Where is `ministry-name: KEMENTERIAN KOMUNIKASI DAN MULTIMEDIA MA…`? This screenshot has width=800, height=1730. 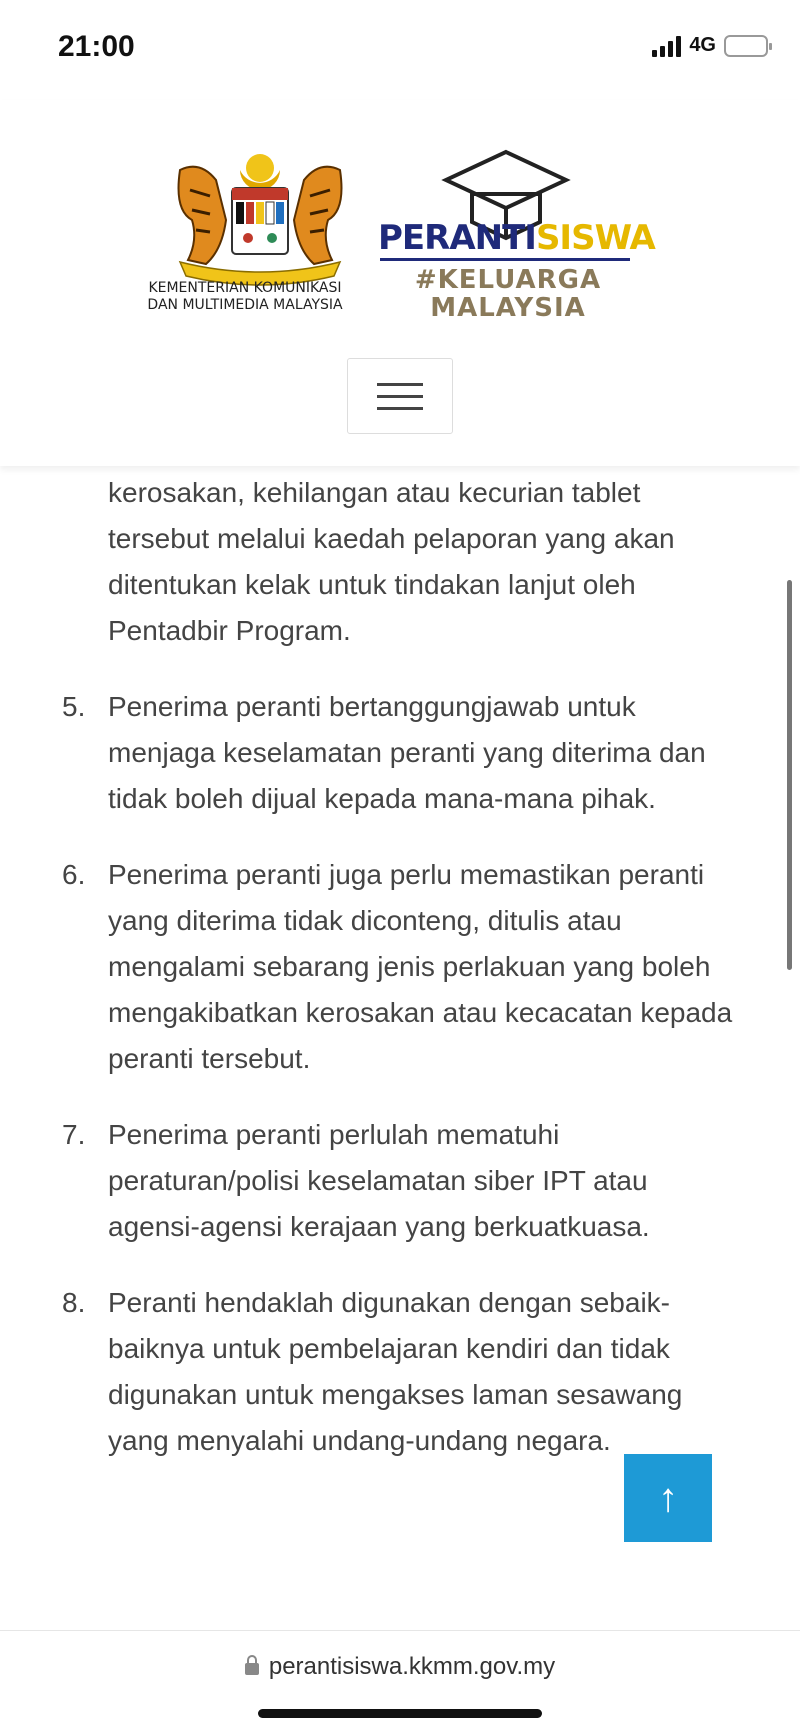 ministry-name: KEMENTERIAN KOMUNIKASI DAN MULTIMEDIA MA… is located at coordinates (245, 296).